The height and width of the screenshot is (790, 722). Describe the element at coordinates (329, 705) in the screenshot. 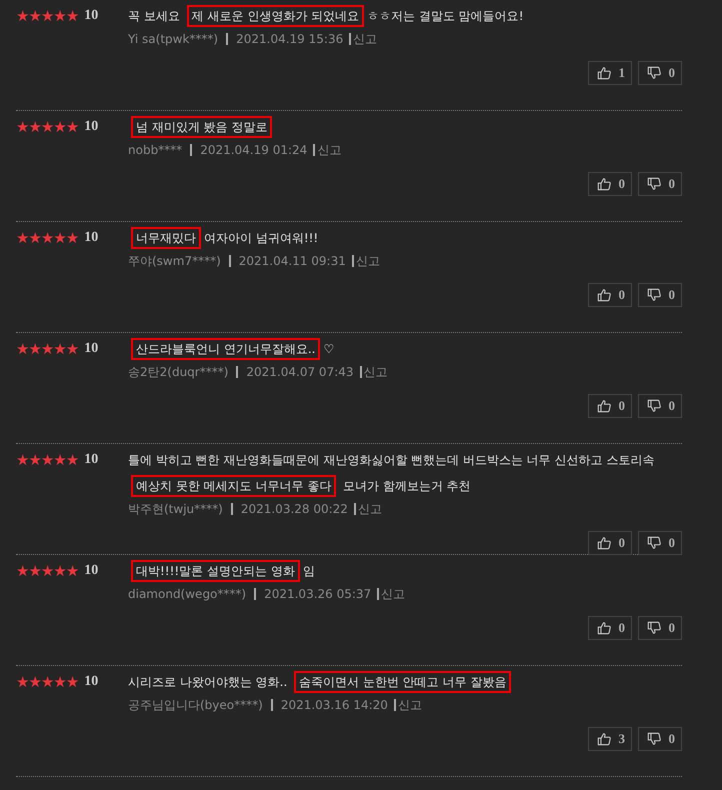

I see `review-date: 2021.03.16 14:20` at that location.